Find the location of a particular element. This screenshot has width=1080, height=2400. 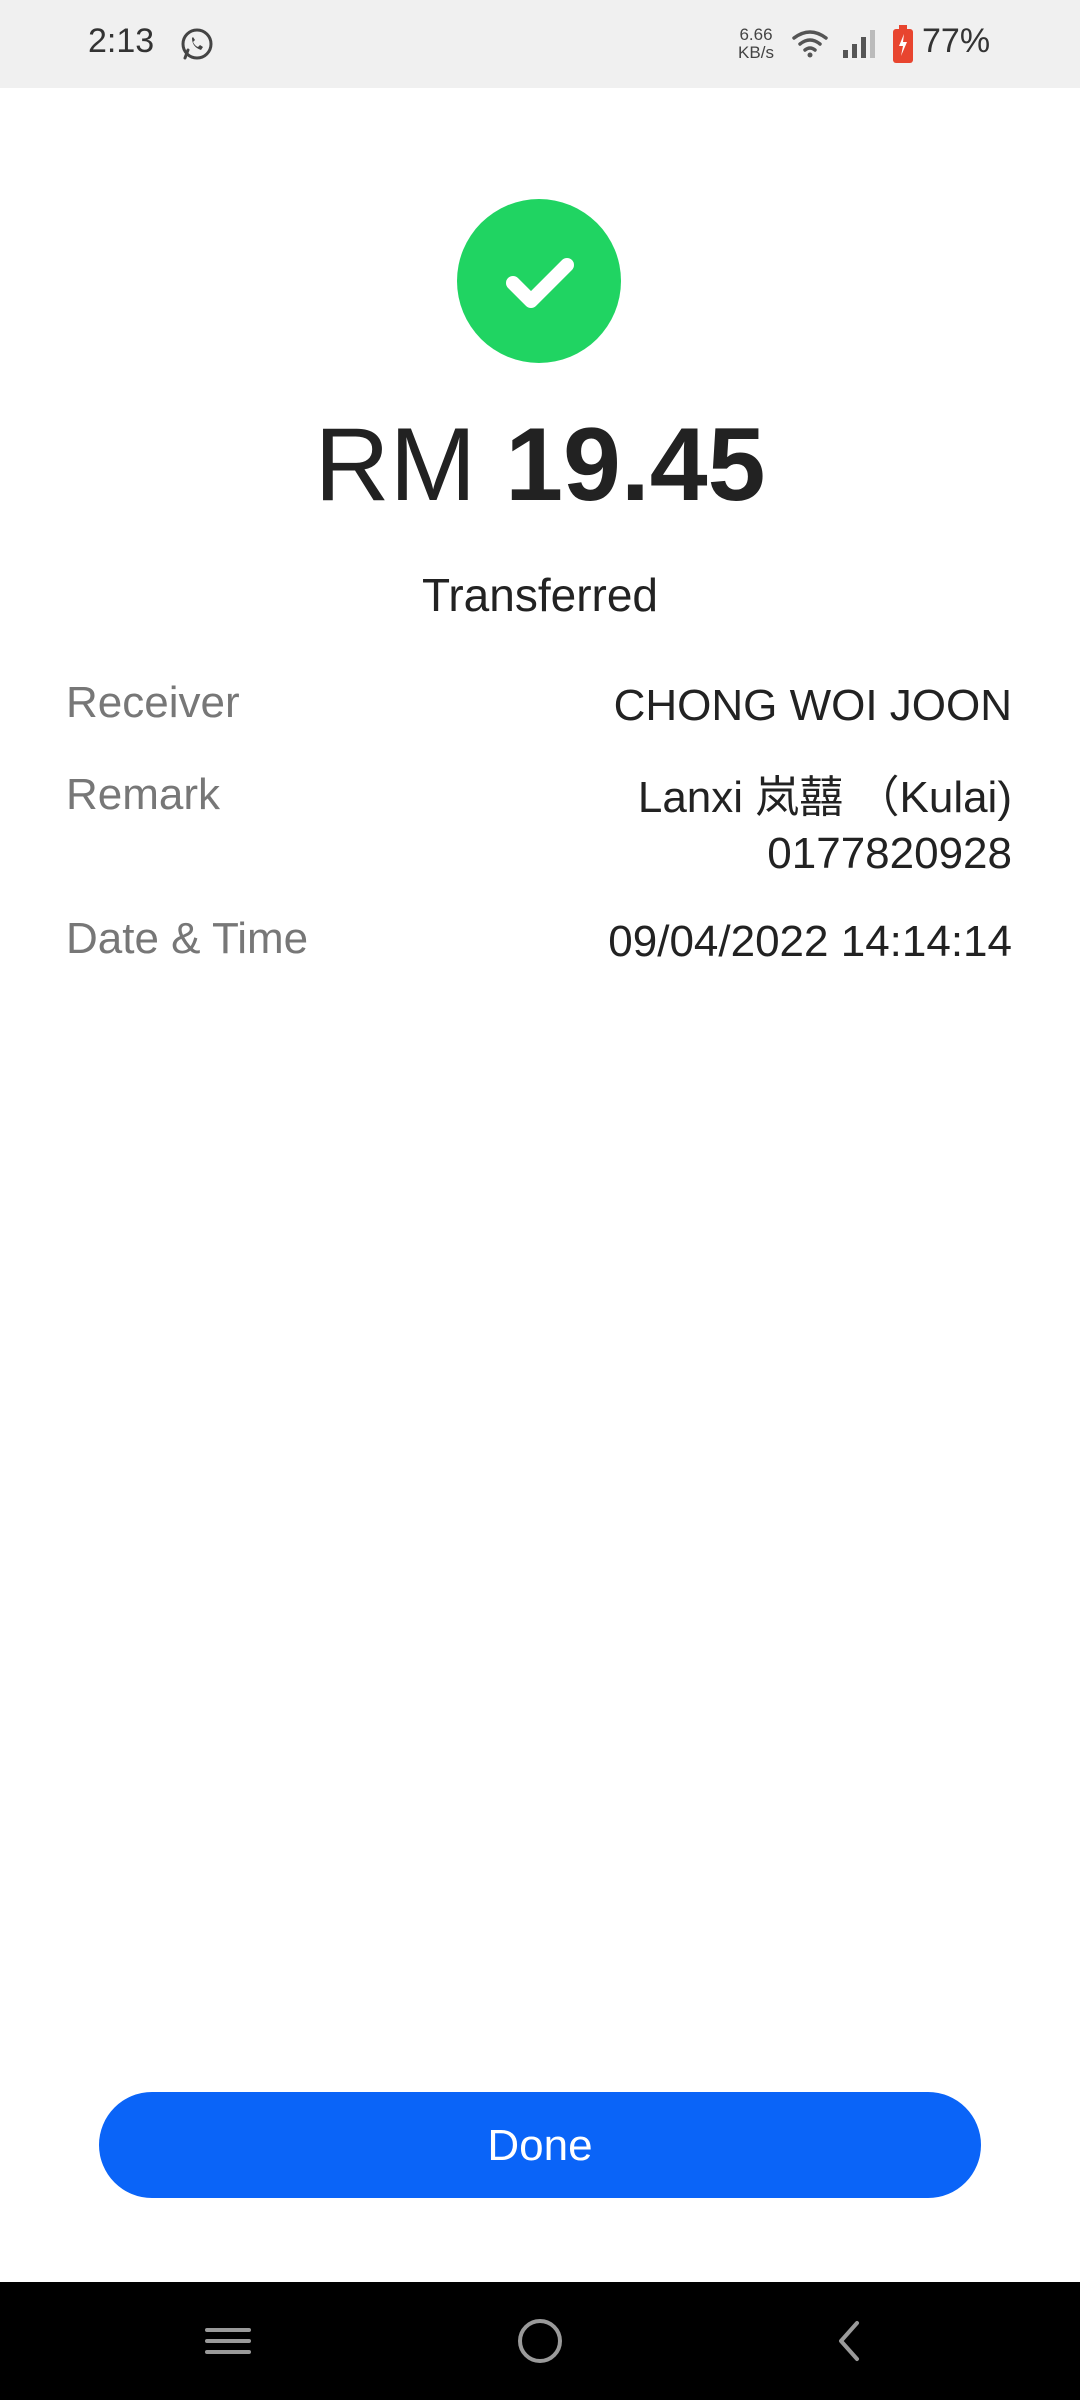

navigation-bar is located at coordinates (540, 2341).